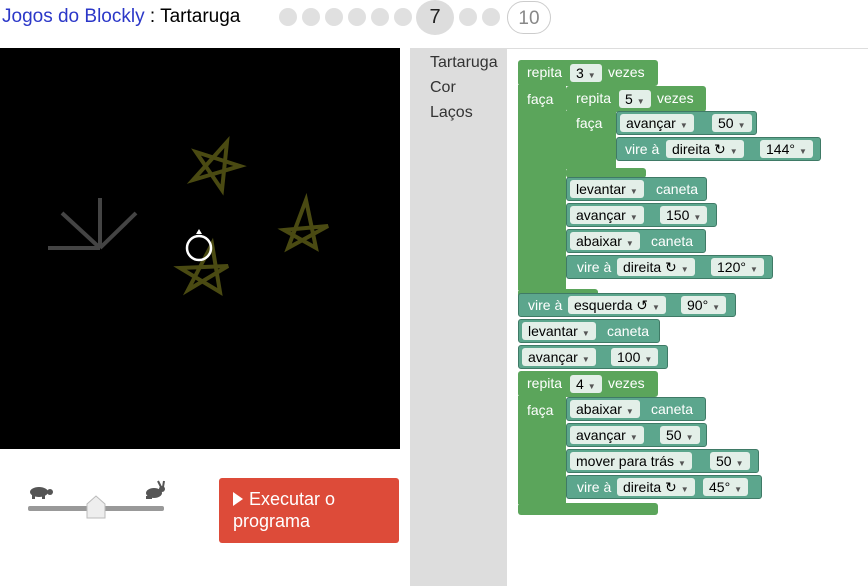 This screenshot has width=868, height=586. I want to click on toolbox-category-tartaruga: Tartaruga, so click(464, 63).